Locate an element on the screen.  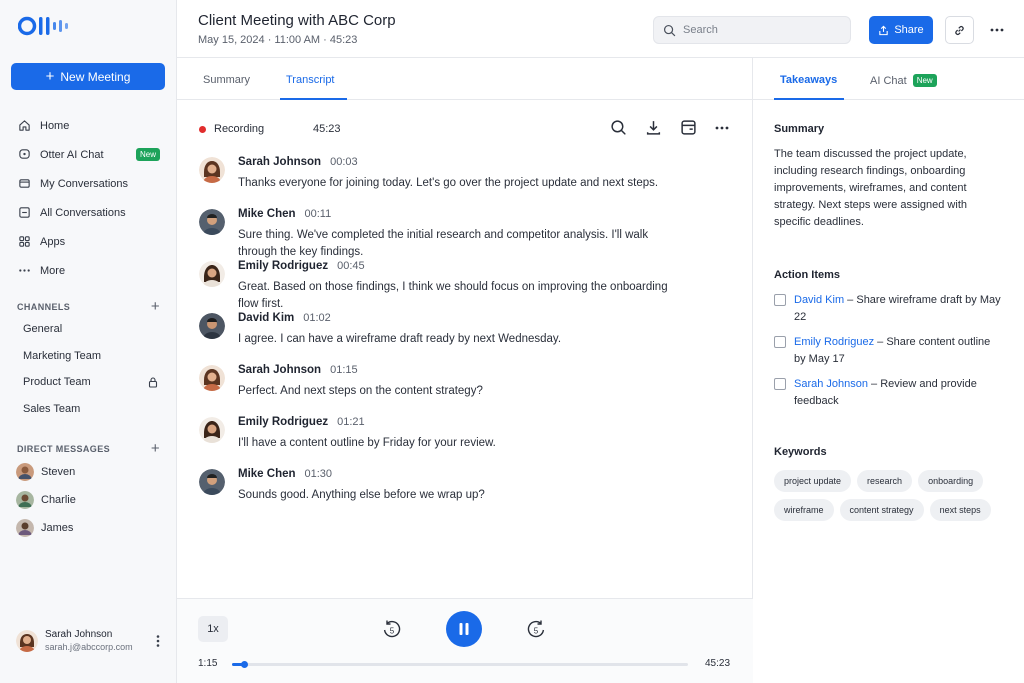
tab-transcript: Transcript is located at coordinates (310, 80).